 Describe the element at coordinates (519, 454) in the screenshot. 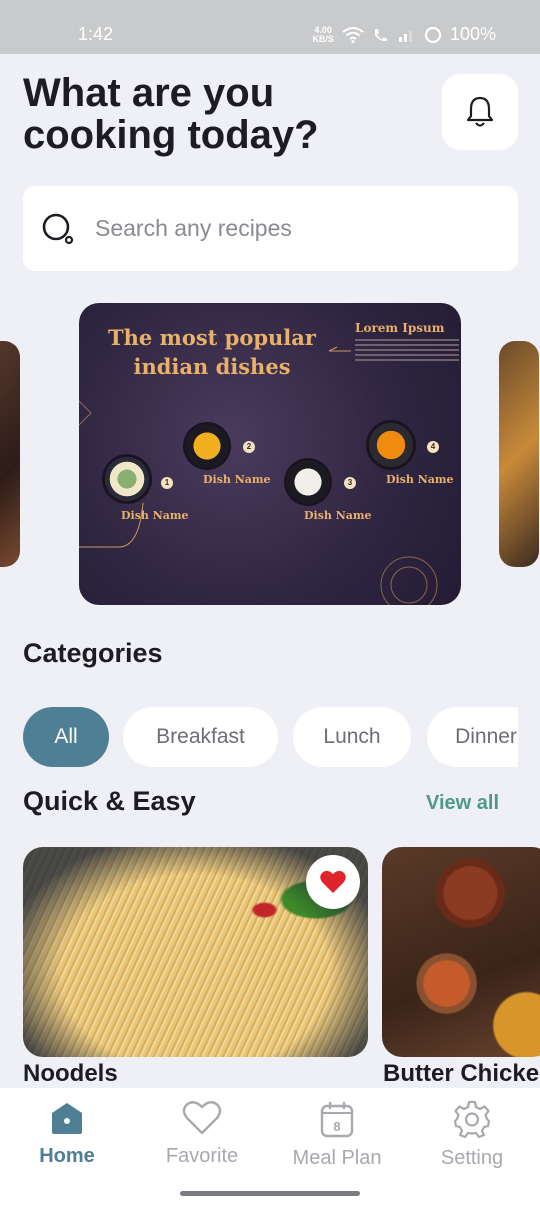

I see `carousel-next-card` at that location.